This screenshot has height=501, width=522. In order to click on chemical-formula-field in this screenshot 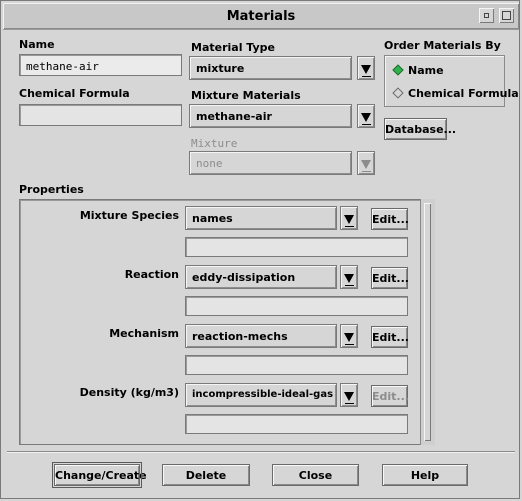, I will do `click(100, 115)`.